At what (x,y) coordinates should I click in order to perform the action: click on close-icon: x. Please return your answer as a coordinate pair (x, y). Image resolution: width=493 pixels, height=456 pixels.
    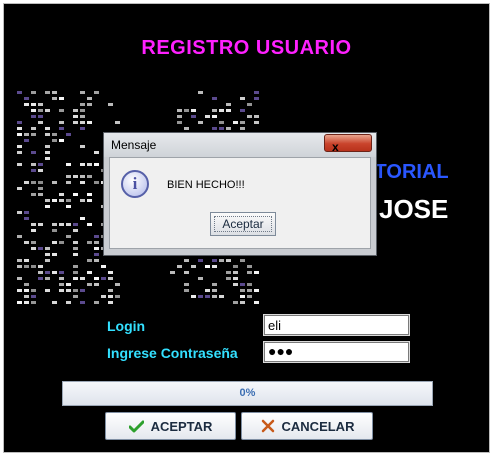
    Looking at the image, I should click on (335, 147).